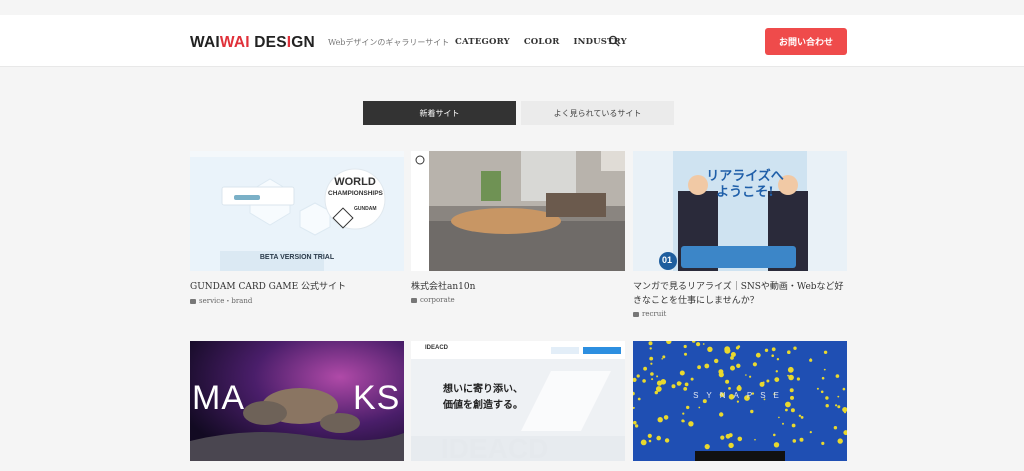 The image size is (1024, 471). Describe the element at coordinates (740, 294) in the screenshot. I see `site-title: マンガで見るリアライズ｜SNSや動画・Webなど好きなことを仕事にしませんか？` at that location.